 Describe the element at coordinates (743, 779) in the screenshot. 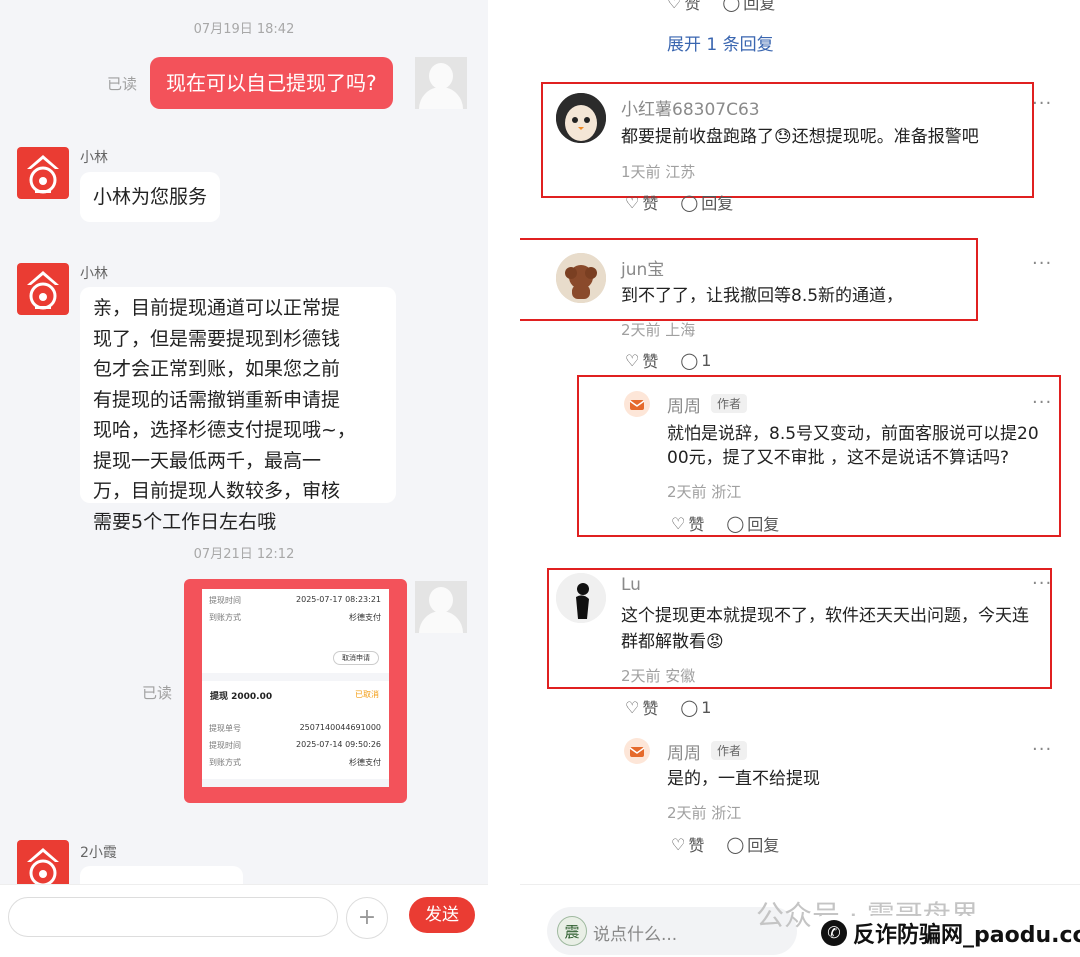

I see `comment-text: 是的，一直不给提现` at that location.